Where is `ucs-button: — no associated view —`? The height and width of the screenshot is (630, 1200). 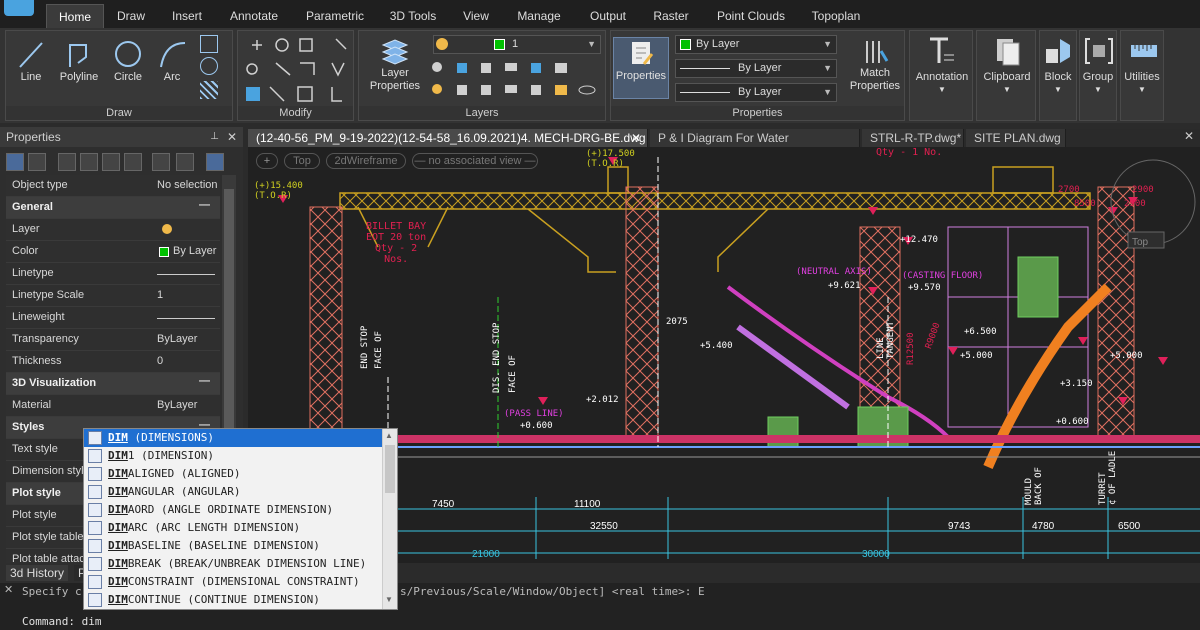
ucs-button: — no associated view — is located at coordinates (475, 161).